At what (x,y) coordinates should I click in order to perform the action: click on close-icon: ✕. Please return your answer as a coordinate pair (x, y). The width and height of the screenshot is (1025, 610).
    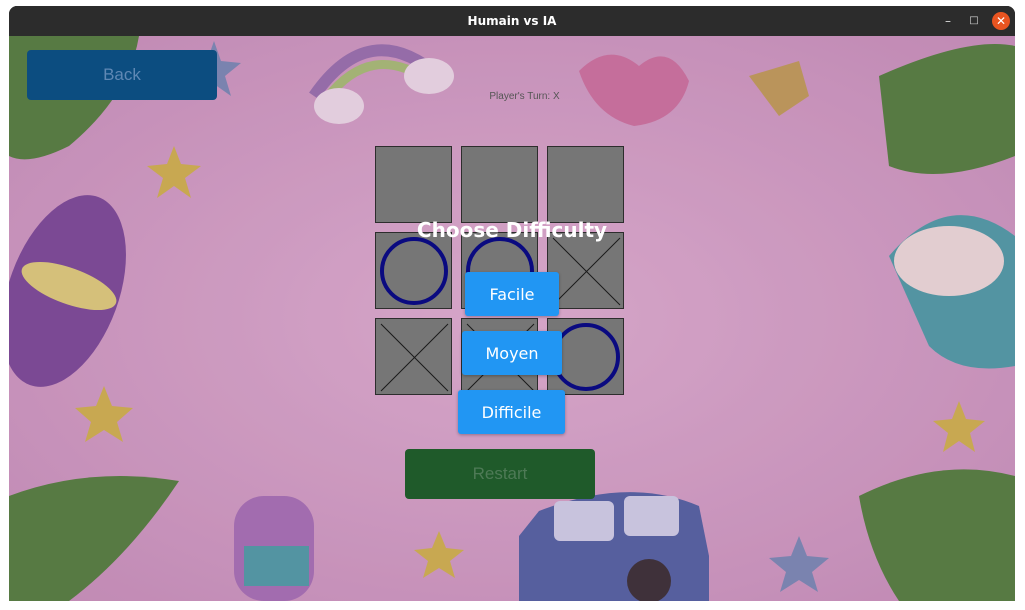
    Looking at the image, I should click on (1001, 21).